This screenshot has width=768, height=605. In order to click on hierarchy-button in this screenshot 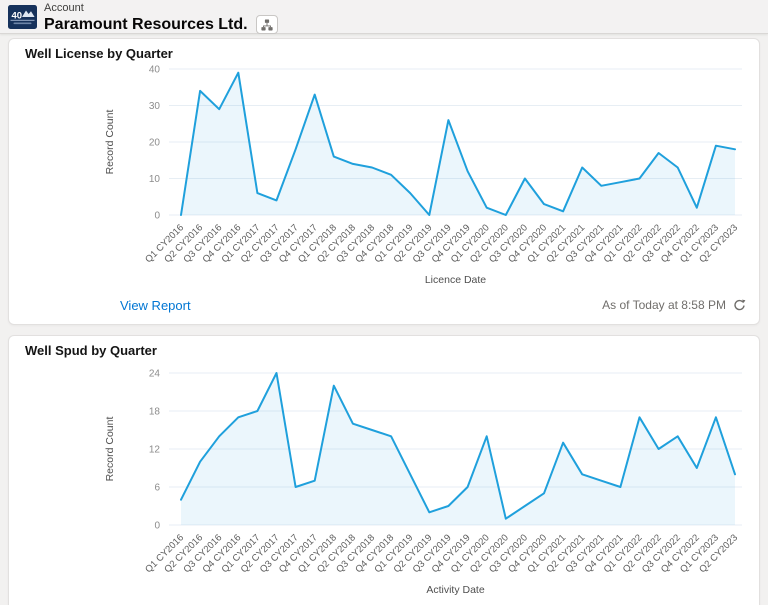, I will do `click(266, 24)`.